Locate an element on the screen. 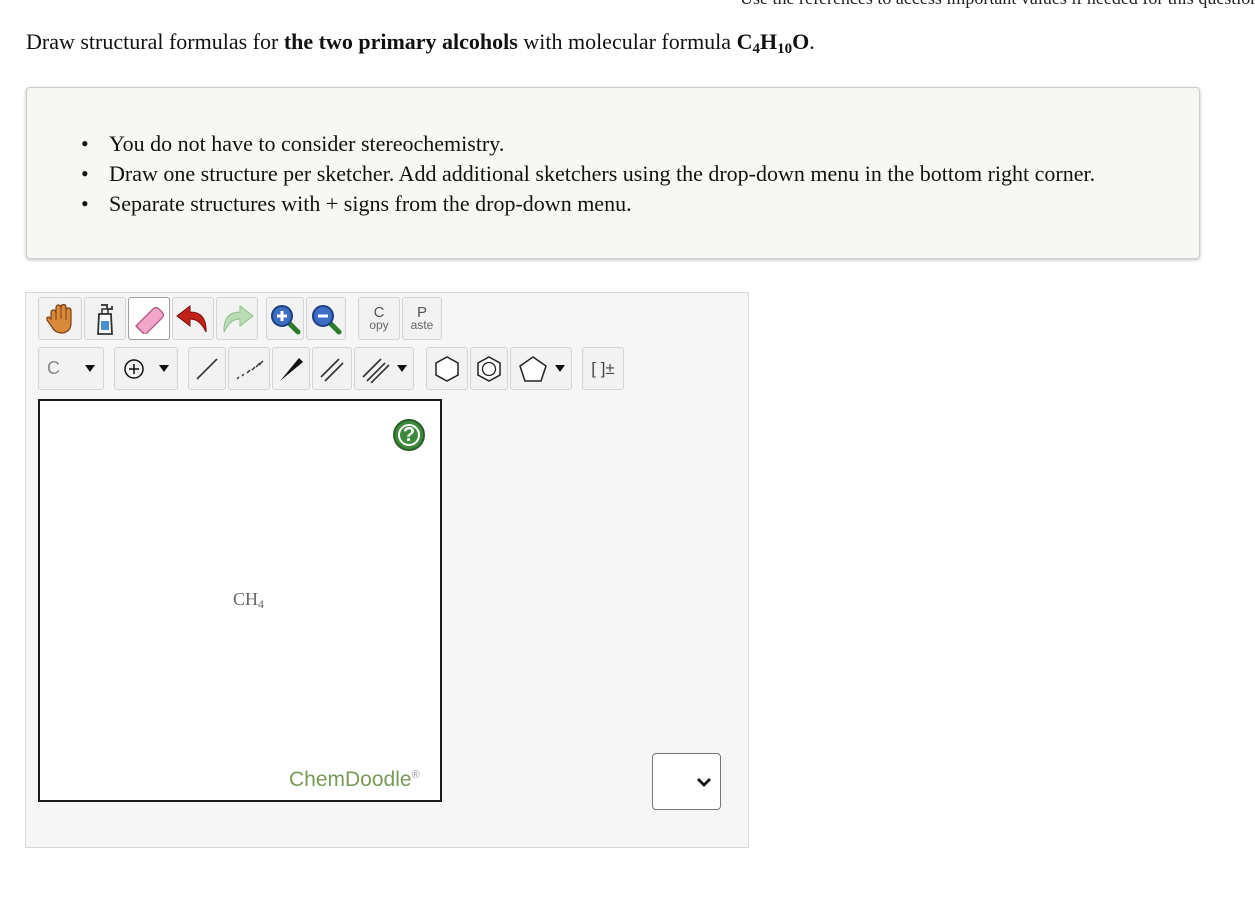  atom-label: C is located at coordinates (53, 368).